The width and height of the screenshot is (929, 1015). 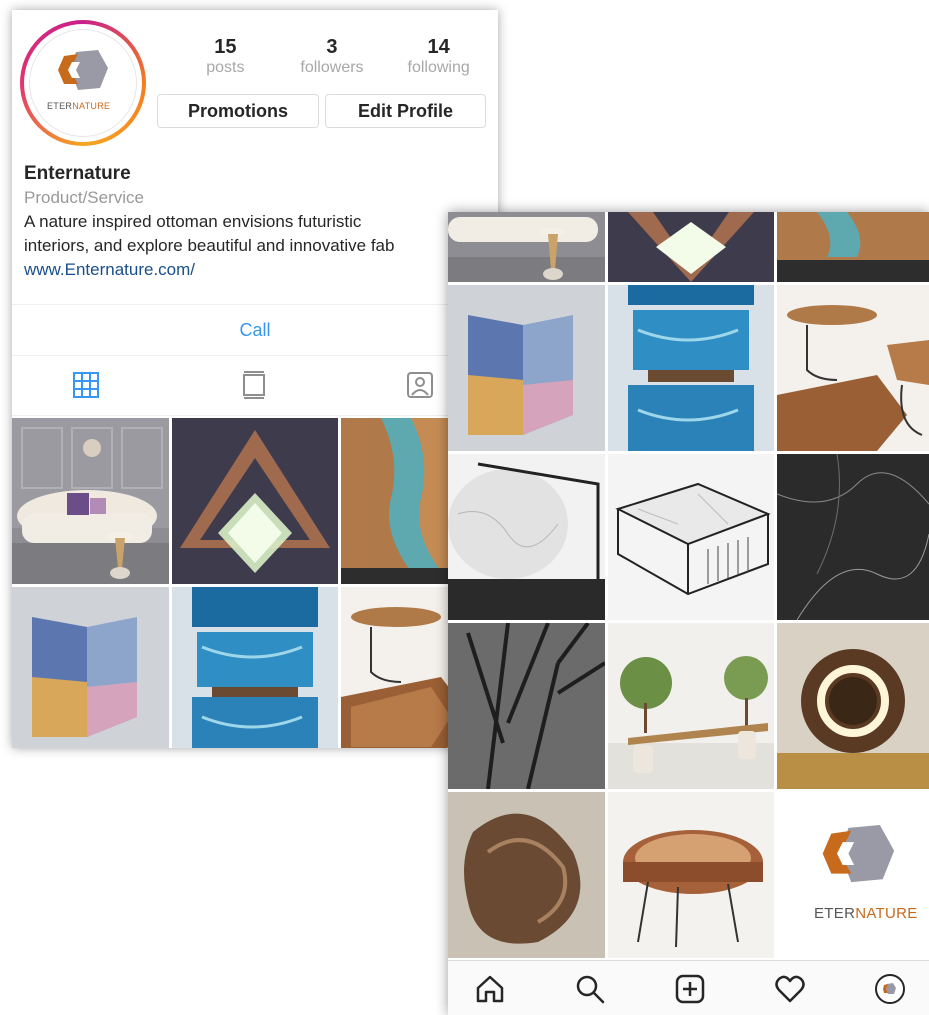 I want to click on profile-avatar: ETERNATURE, so click(x=83, y=83).